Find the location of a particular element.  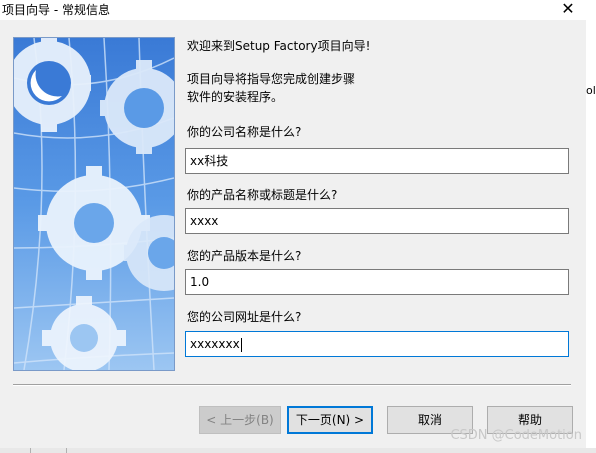

company-website-field: xxxxxxx is located at coordinates (377, 344).